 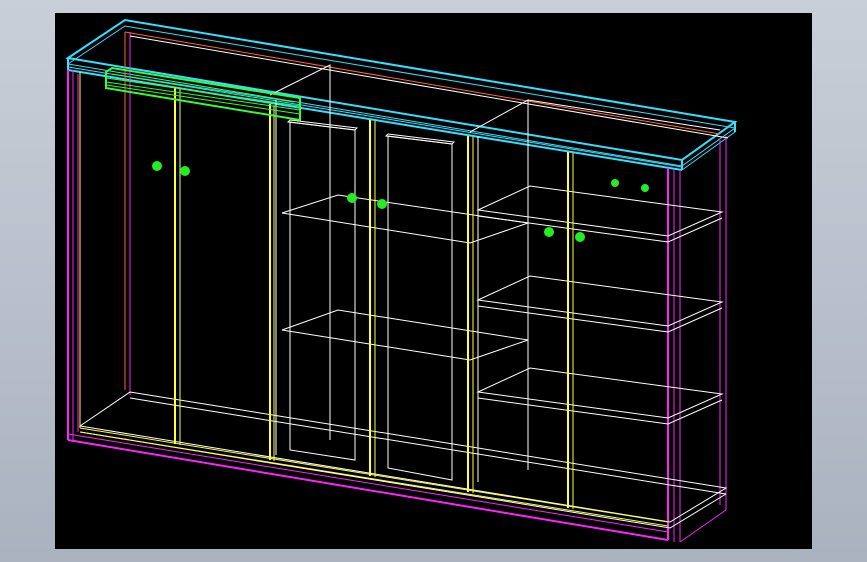 What do you see at coordinates (400, 201) in the screenshot?
I see `door-knobs` at bounding box center [400, 201].